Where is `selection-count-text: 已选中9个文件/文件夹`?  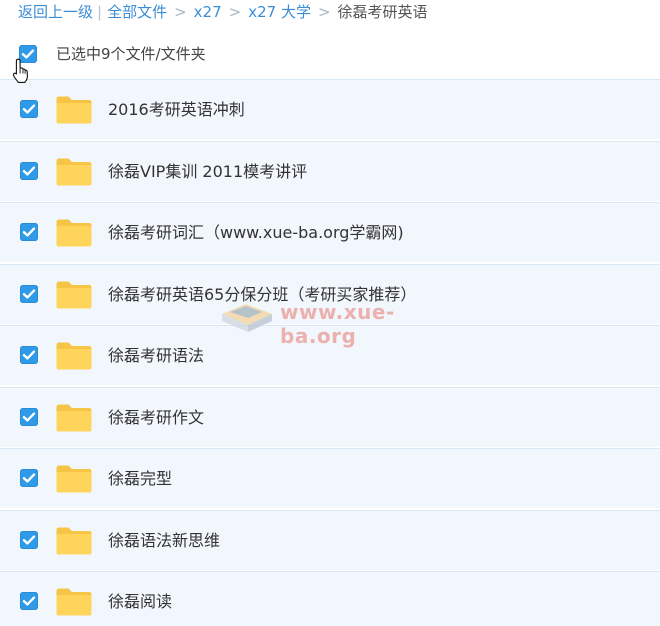 selection-count-text: 已选中9个文件/文件夹 is located at coordinates (131, 54).